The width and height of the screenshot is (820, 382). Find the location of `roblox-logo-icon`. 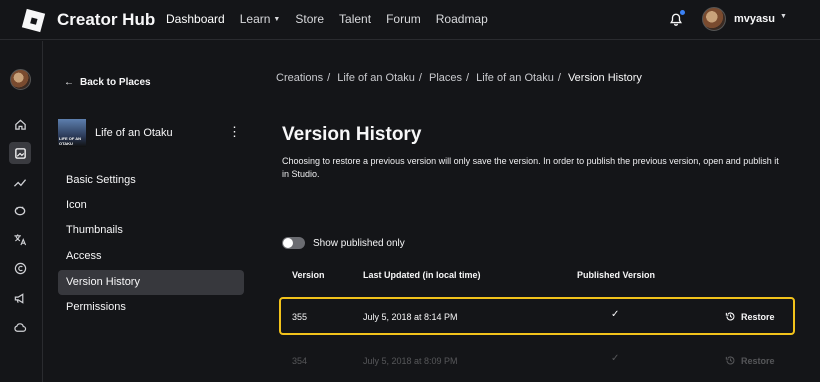

roblox-logo-icon is located at coordinates (33, 20).